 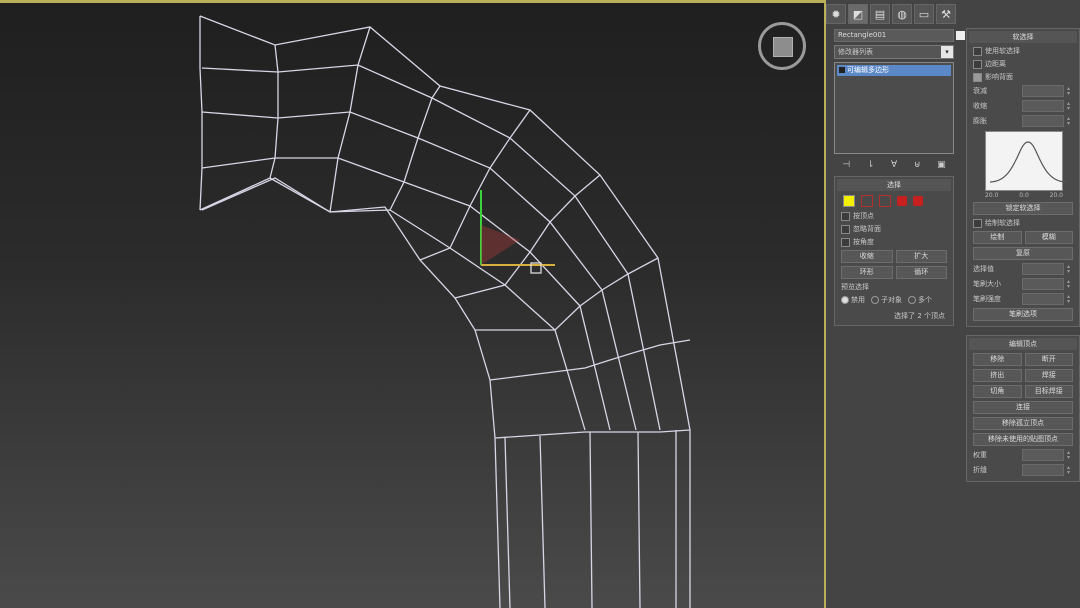 What do you see at coordinates (845, 229) in the screenshot?
I see `checkbox-box` at bounding box center [845, 229].